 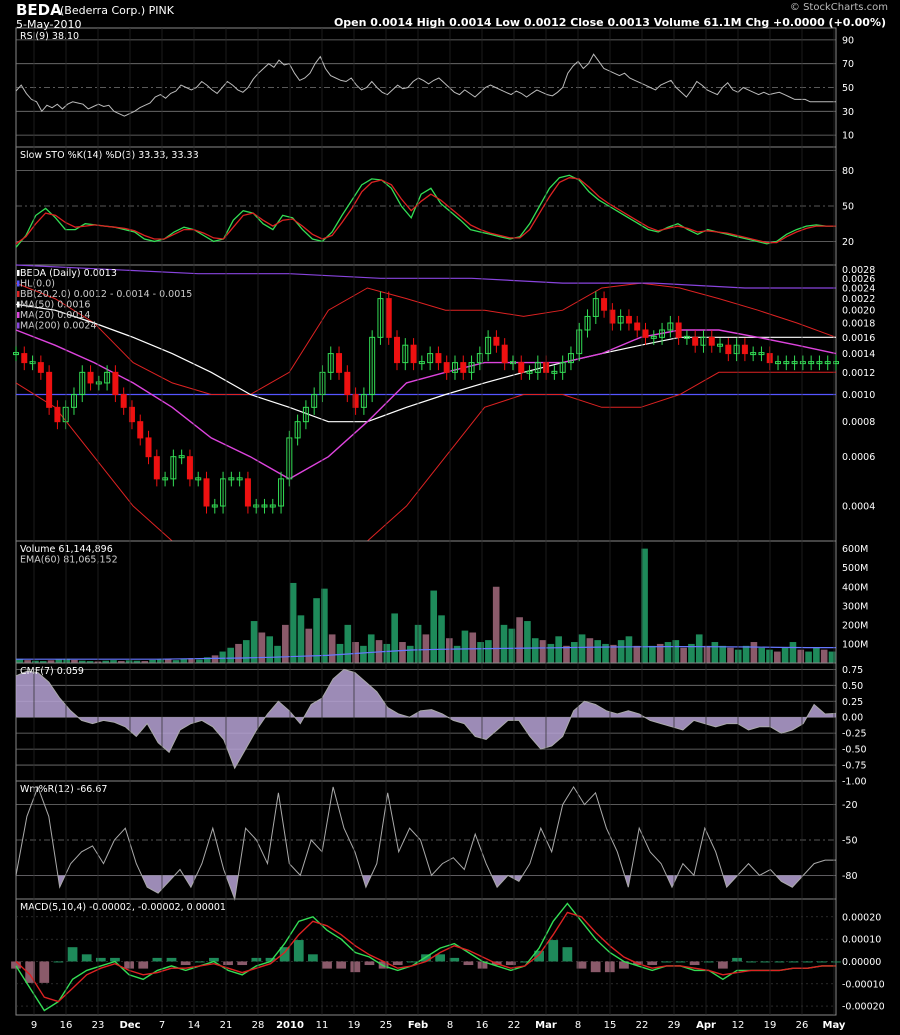 I want to click on legend-text: BB(20,2.0) 0.0012 - 0.0014 - 0.0015, so click(x=106, y=294).